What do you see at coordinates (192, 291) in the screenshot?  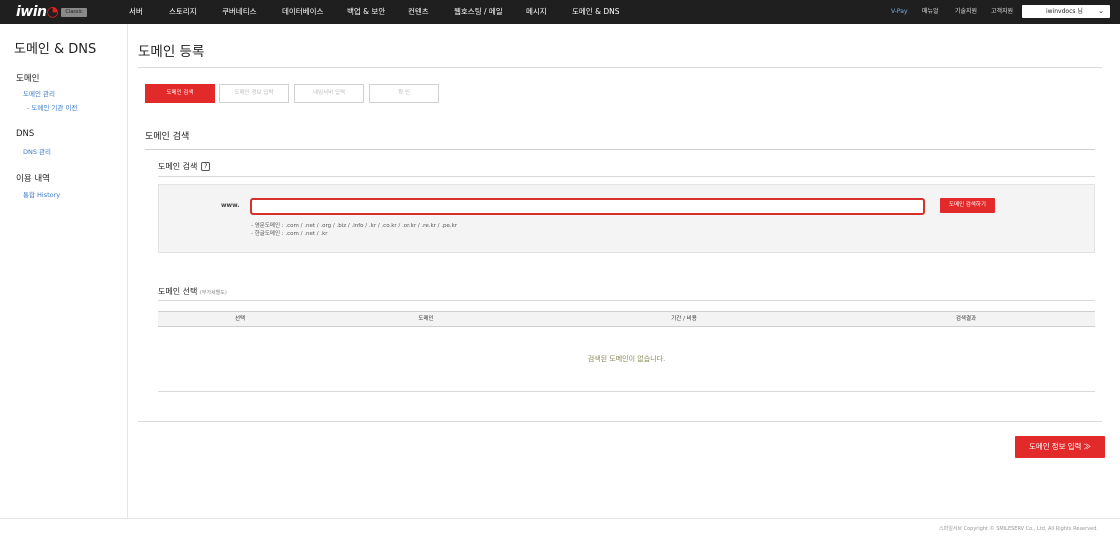 I see `selection-subtitle: 도메인 선택 (부가세별도)` at bounding box center [192, 291].